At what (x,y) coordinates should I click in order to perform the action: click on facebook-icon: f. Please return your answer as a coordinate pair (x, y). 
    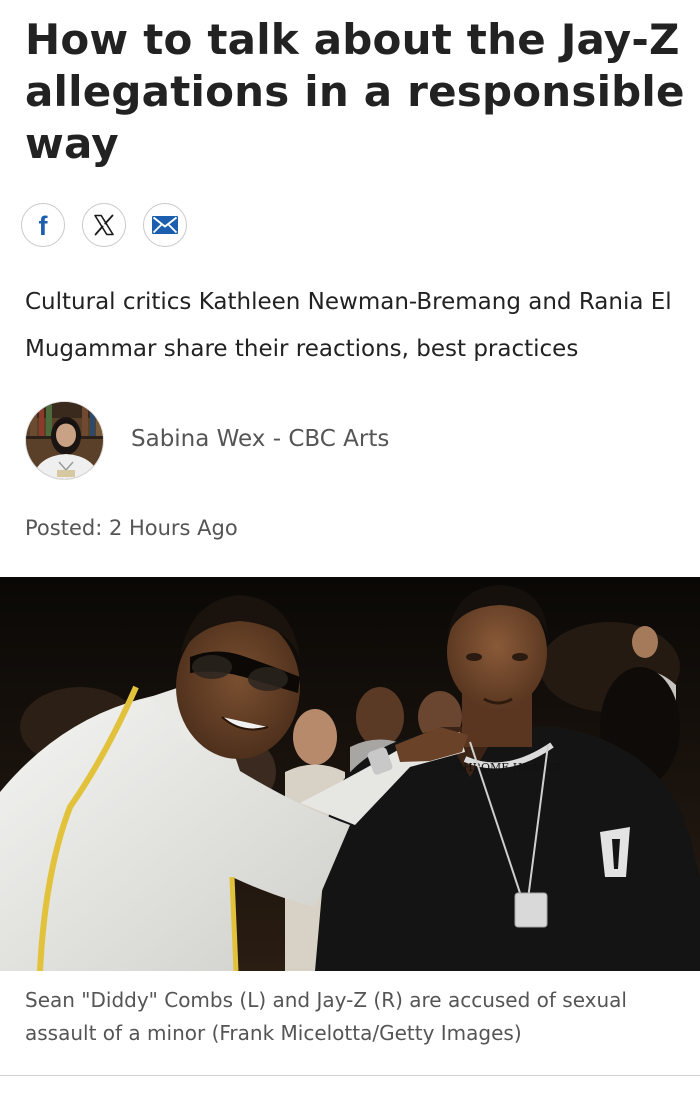
    Looking at the image, I should click on (43, 225).